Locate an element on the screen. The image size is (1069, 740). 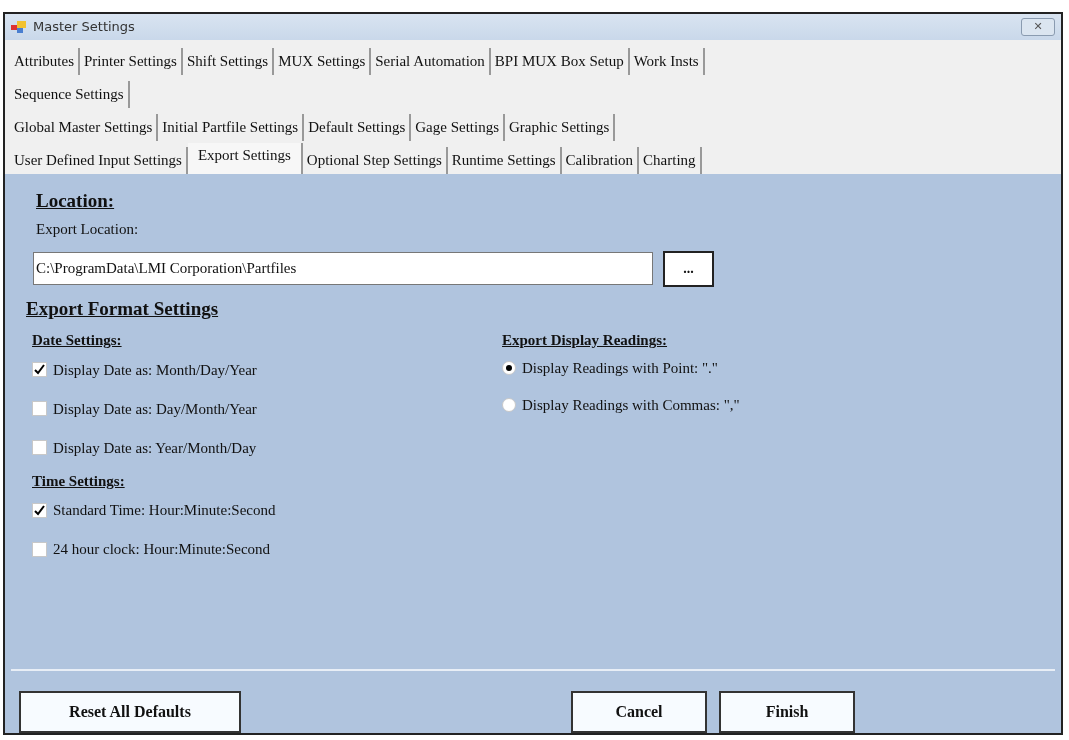
section-heading: Export Display Readings: is located at coordinates (585, 341).